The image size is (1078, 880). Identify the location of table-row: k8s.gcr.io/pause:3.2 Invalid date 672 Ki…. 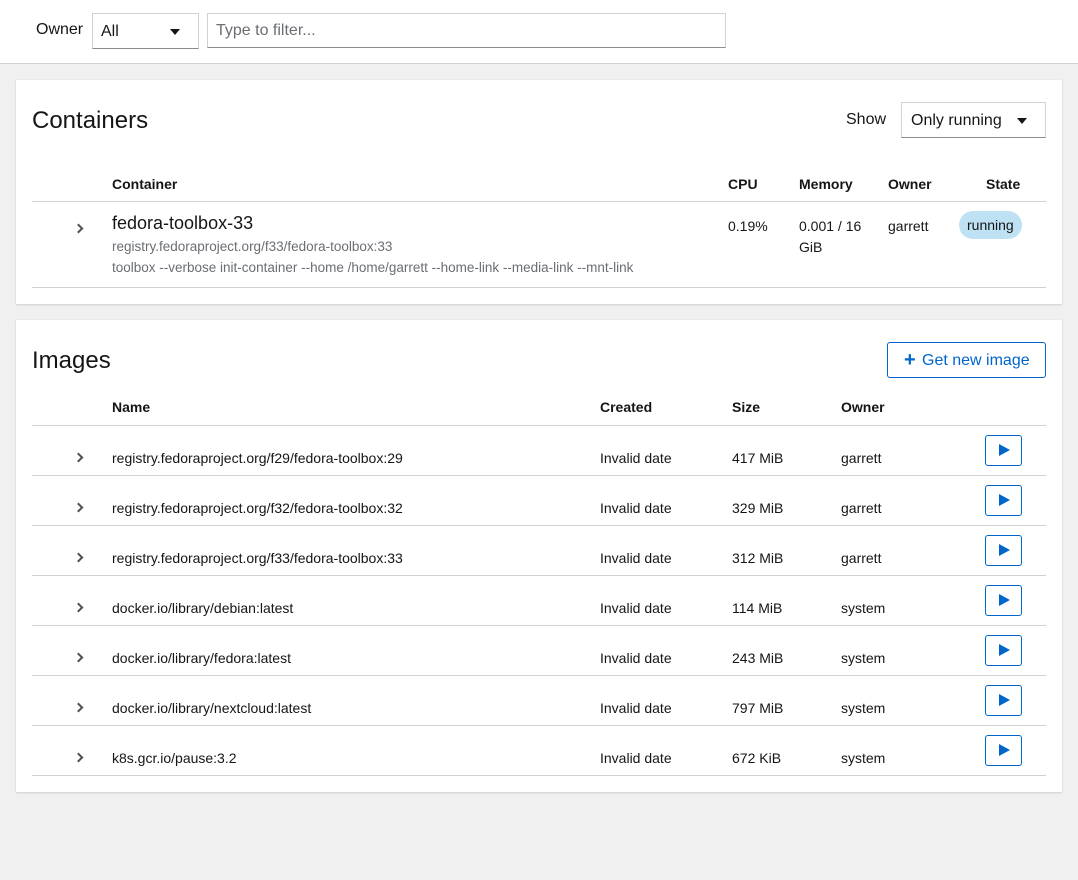
(539, 751).